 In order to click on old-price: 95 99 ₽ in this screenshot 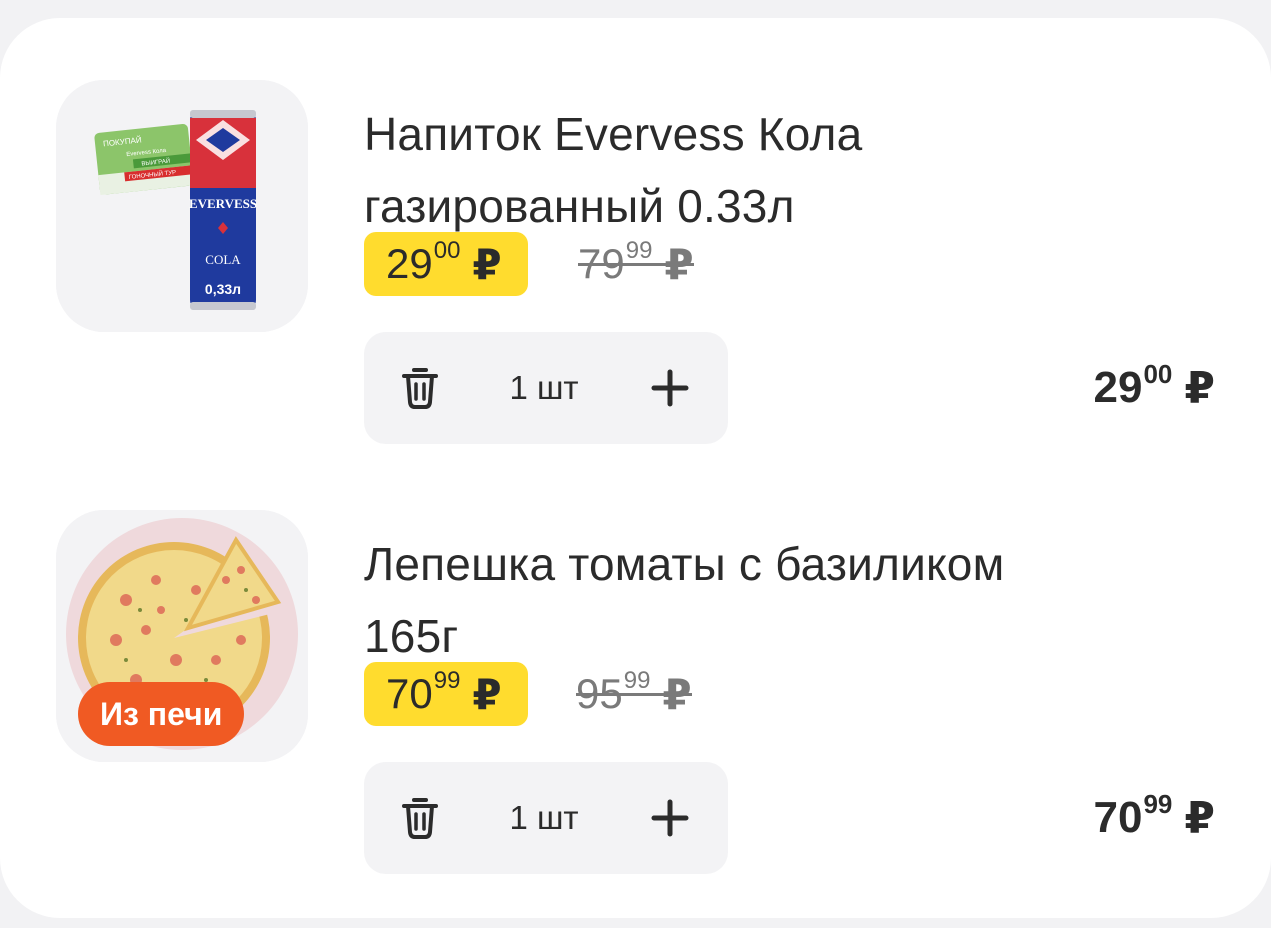, I will do `click(634, 694)`.